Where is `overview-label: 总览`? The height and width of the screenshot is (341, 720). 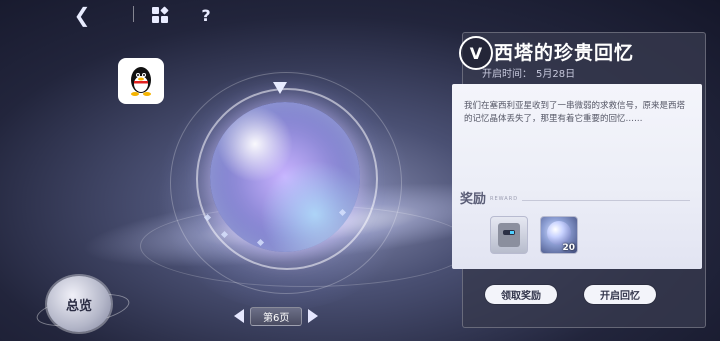
overview-label: 总览 is located at coordinates (78, 306).